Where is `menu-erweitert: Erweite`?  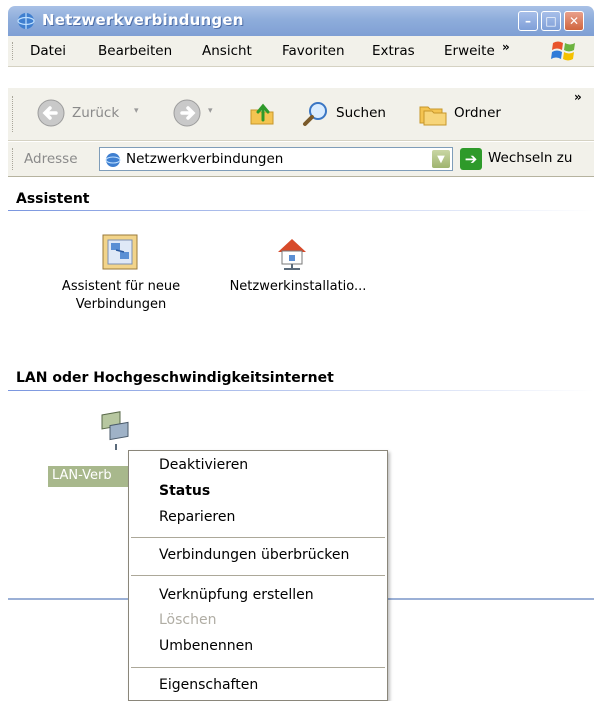
menu-erweitert: Erweite is located at coordinates (469, 51).